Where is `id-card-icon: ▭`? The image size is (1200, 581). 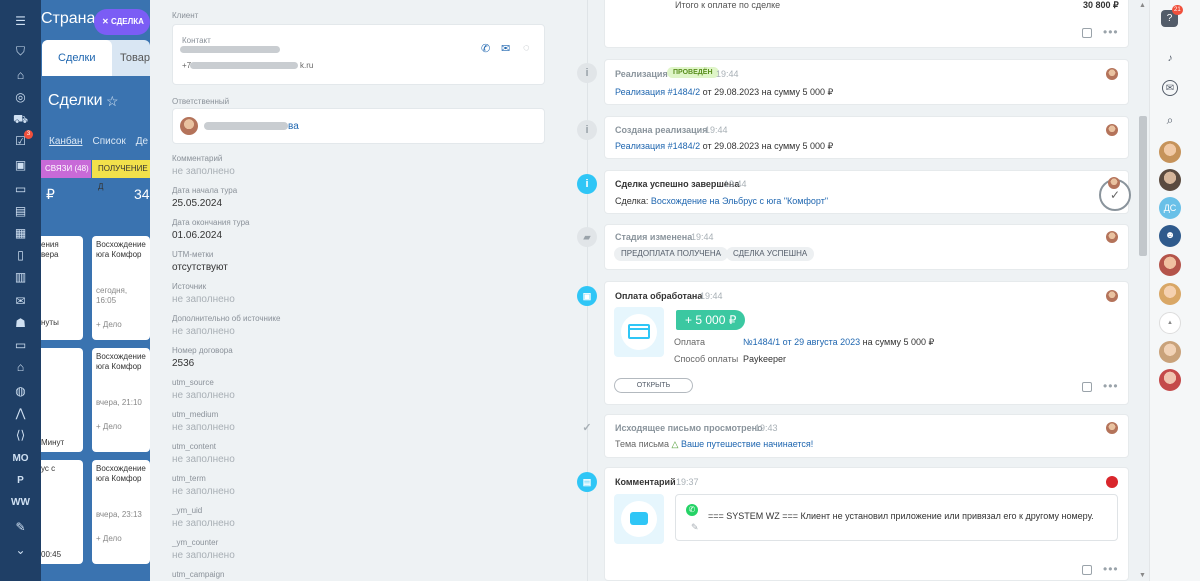
id-card-icon: ▭ is located at coordinates (20, 345).